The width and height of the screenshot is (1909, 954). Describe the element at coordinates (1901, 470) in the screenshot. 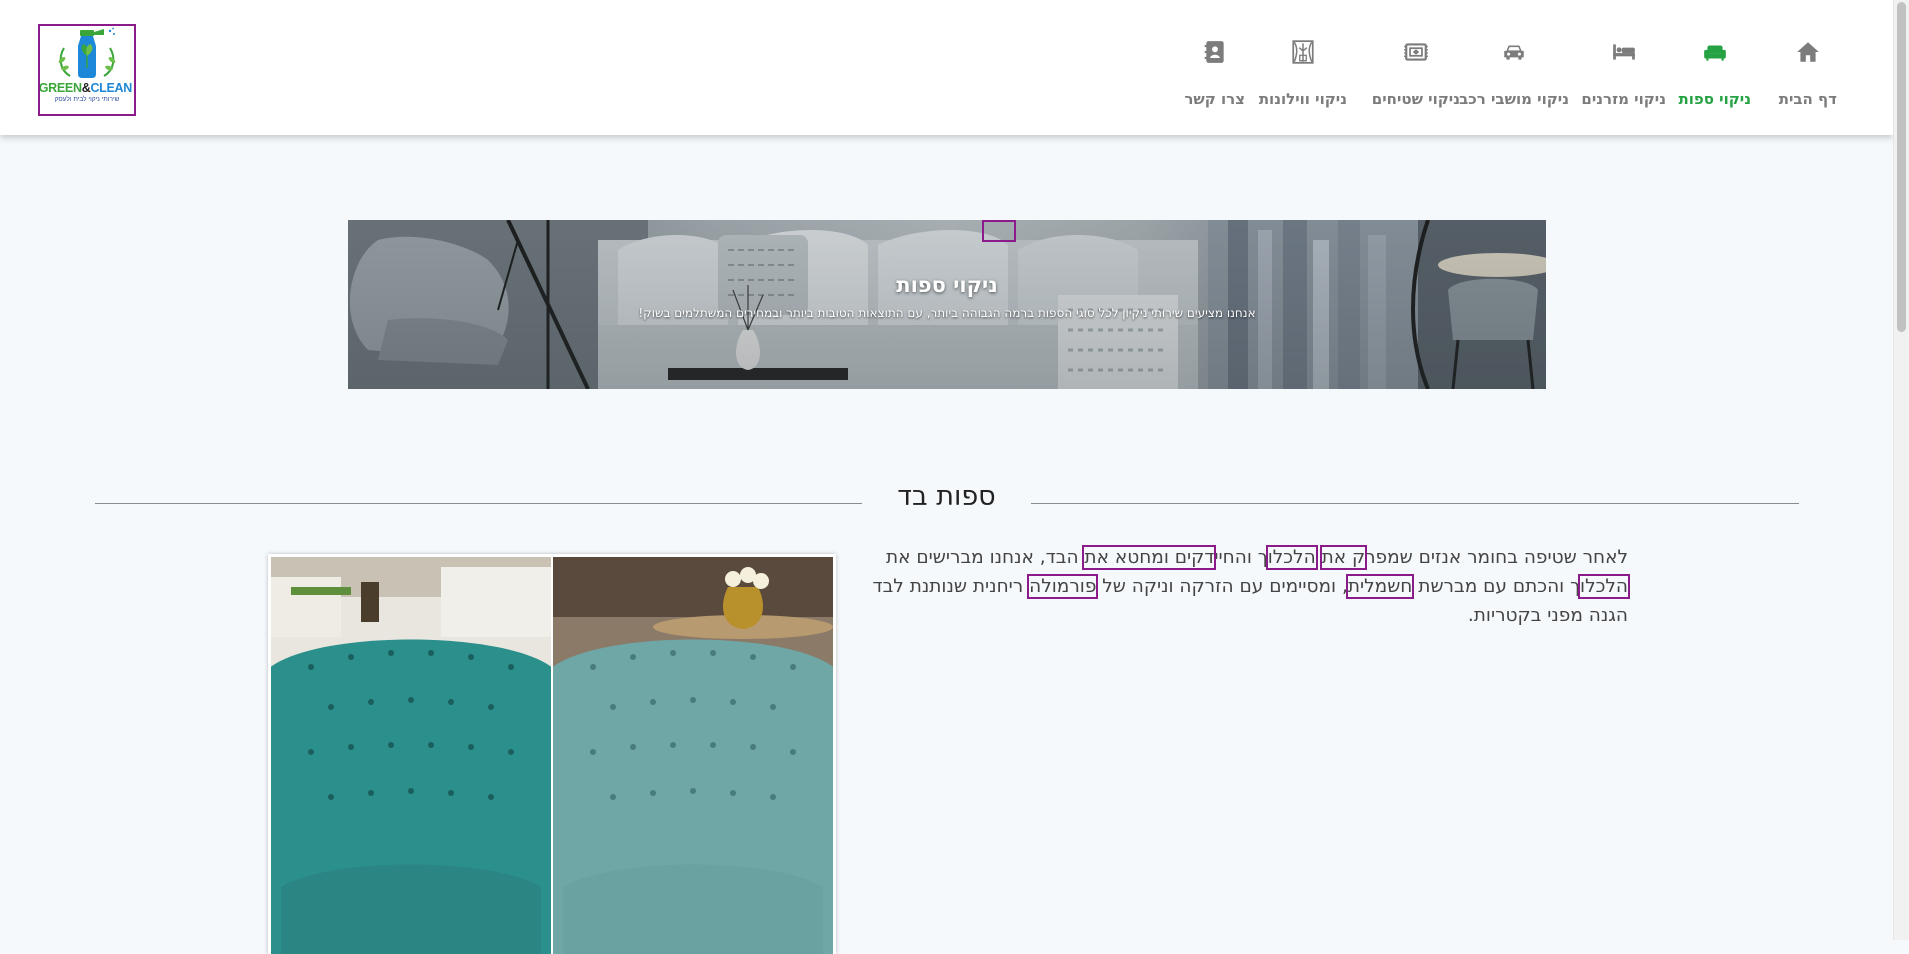

I see `page-scrollbar` at that location.